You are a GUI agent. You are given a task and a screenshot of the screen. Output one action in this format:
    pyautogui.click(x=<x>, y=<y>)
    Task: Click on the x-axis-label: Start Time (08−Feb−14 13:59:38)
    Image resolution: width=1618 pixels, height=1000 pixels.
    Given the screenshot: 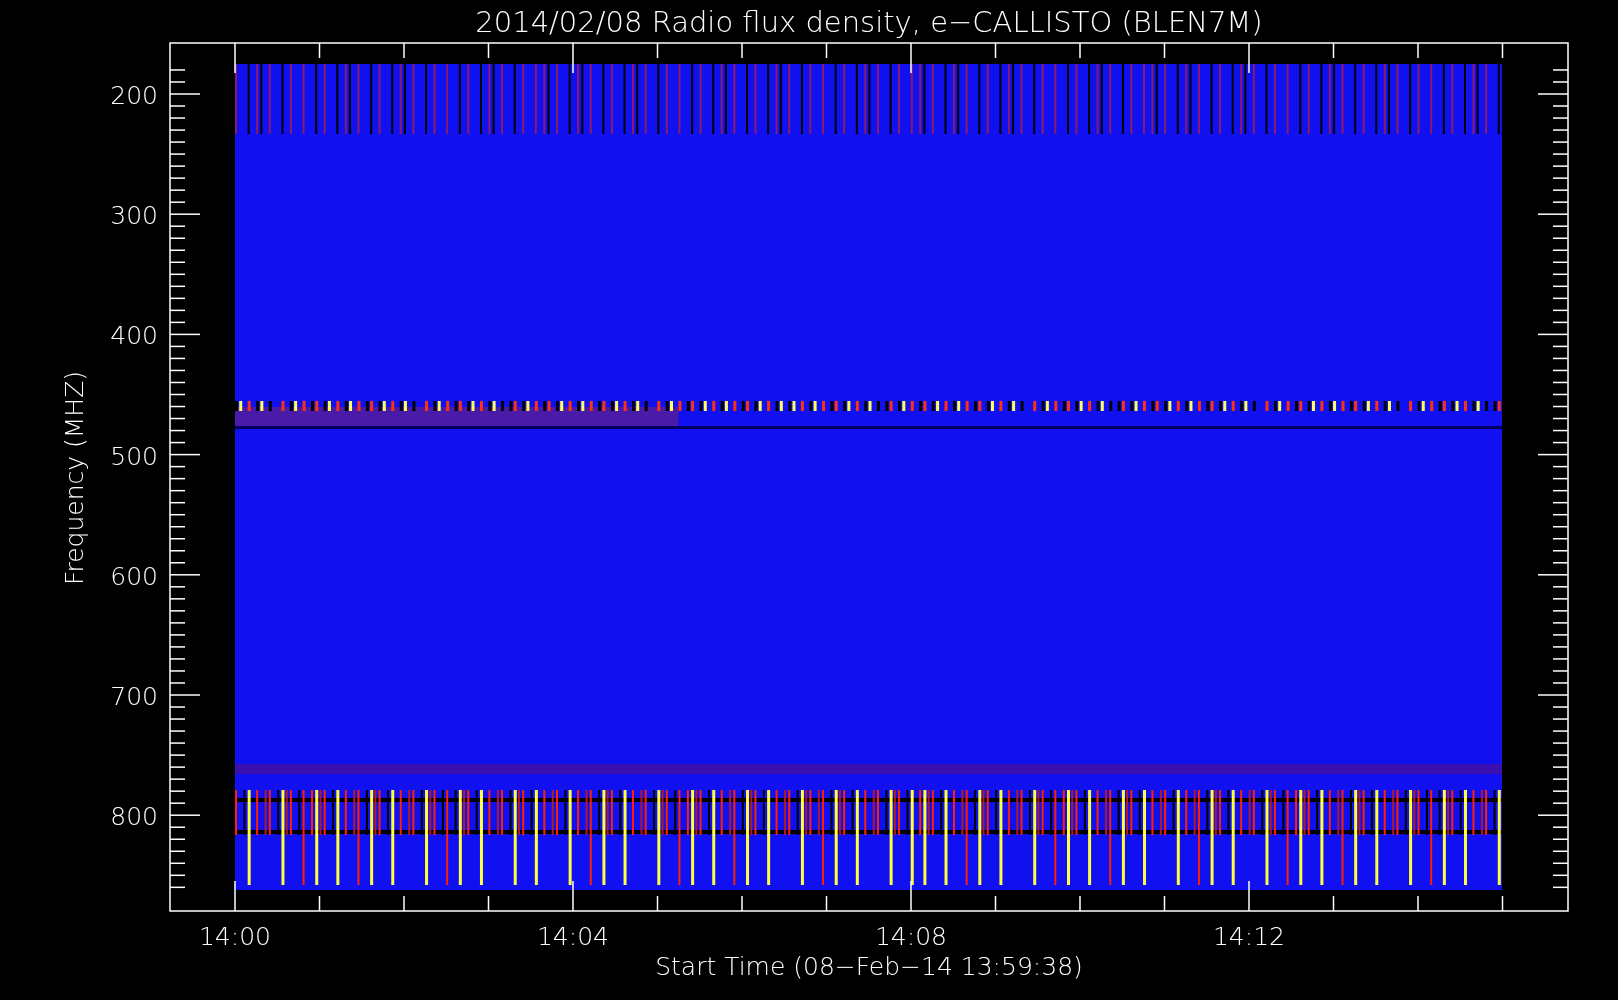 What is the action you would take?
    pyautogui.click(x=869, y=966)
    